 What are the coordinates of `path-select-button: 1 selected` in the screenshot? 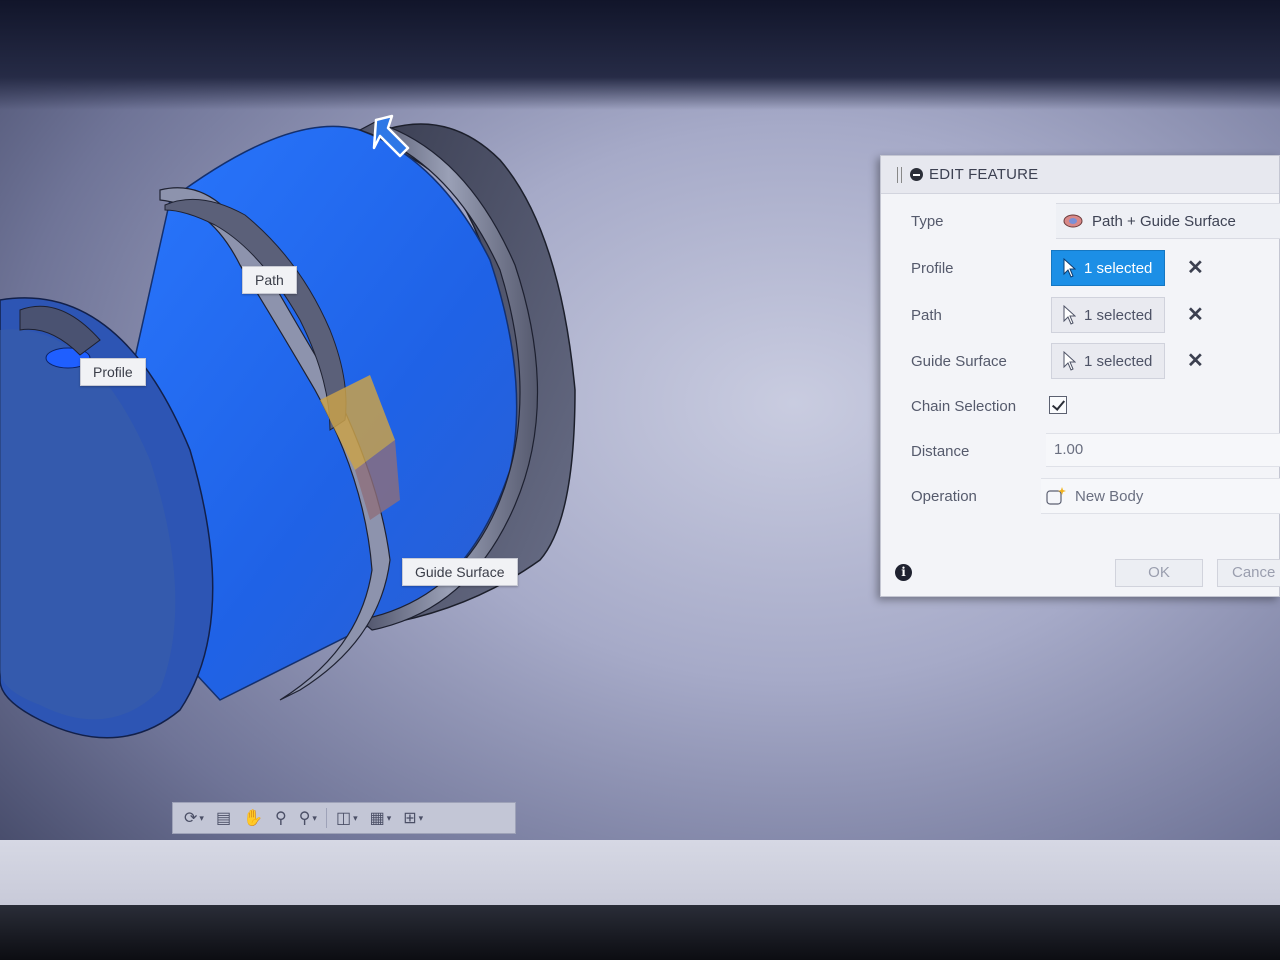 It's located at (1108, 315).